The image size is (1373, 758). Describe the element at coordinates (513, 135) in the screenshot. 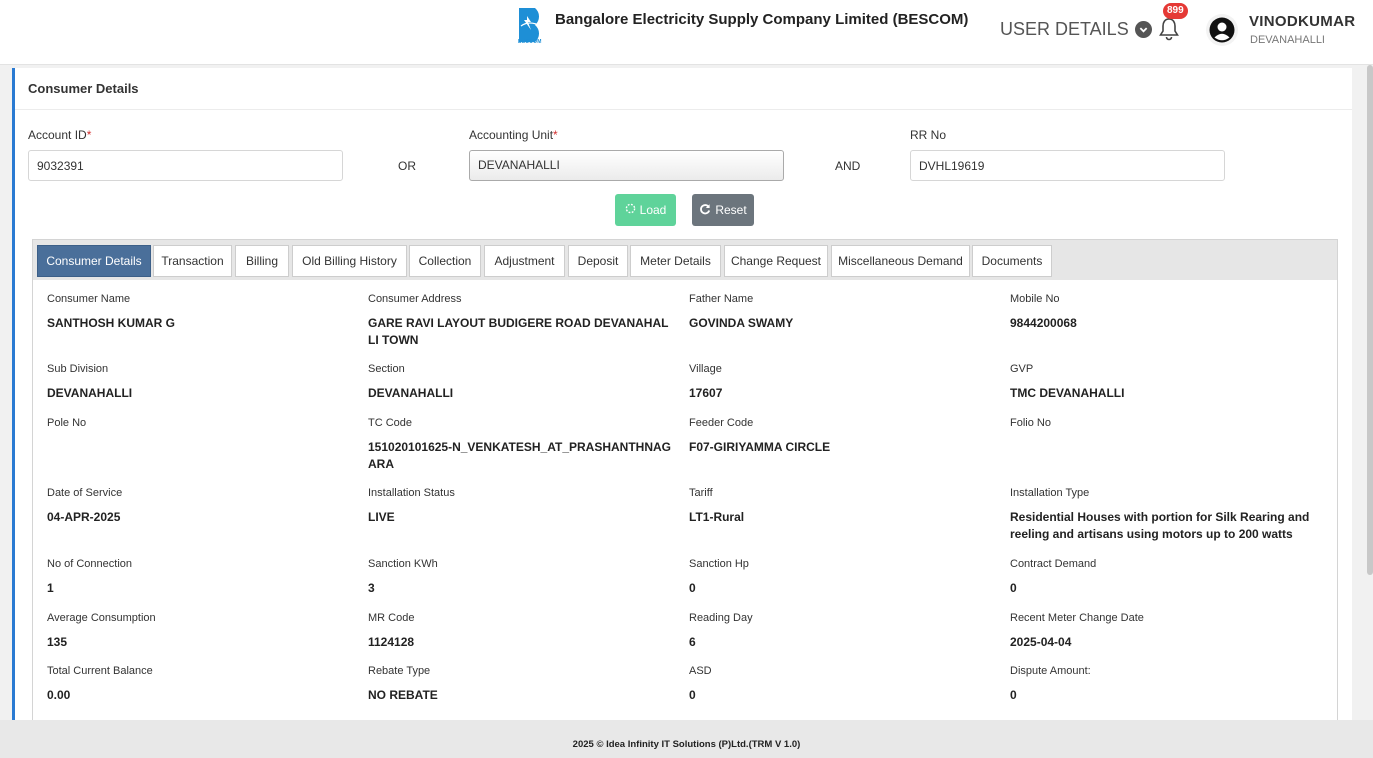

I see `accounting-unit-label: Accounting Unit*` at that location.